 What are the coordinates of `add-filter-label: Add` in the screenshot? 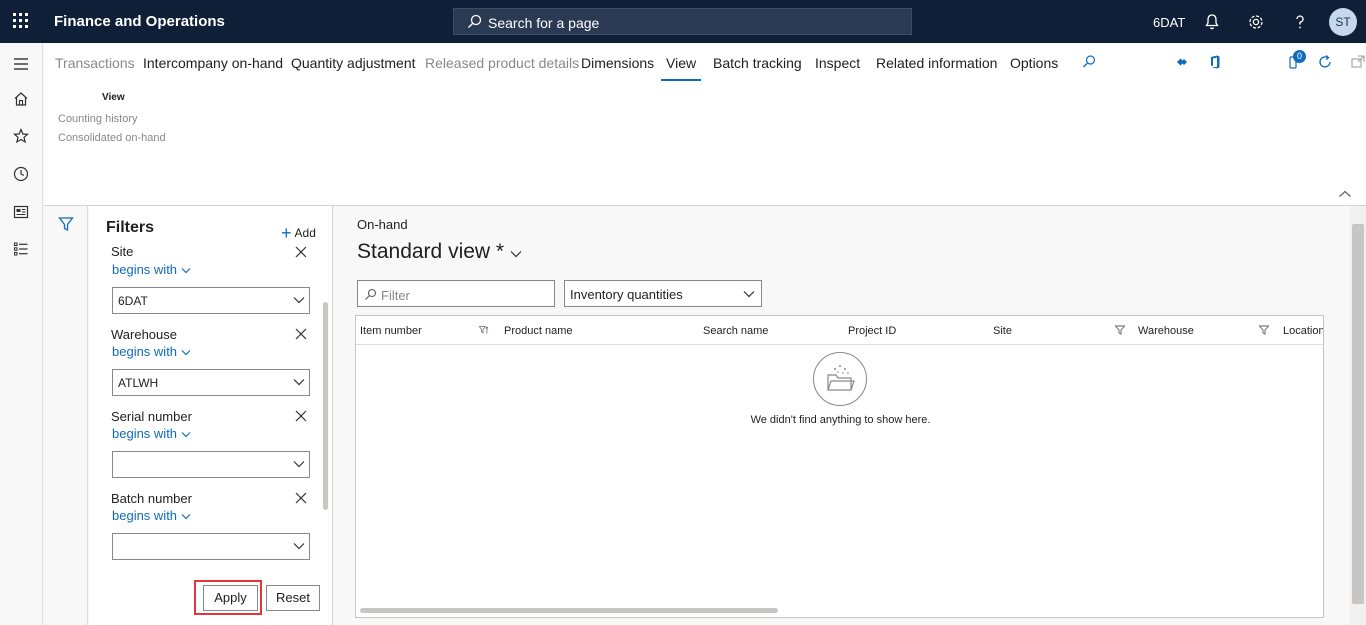 It's located at (305, 233).